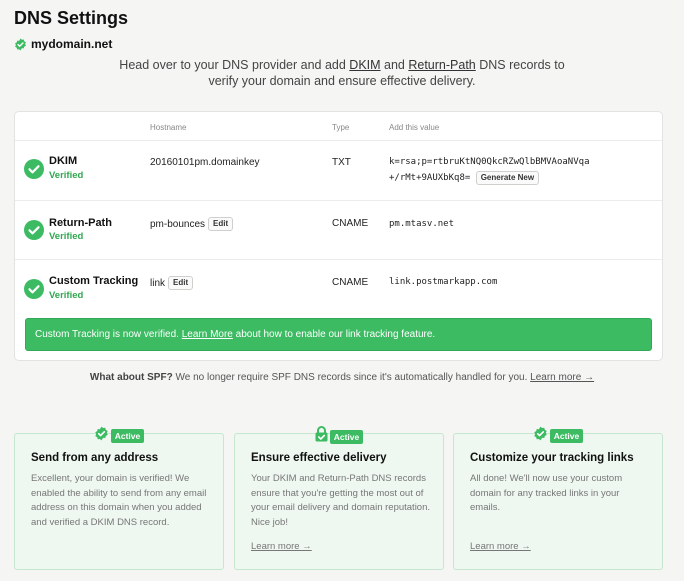 This screenshot has width=684, height=581. What do you see at coordinates (430, 178) in the screenshot?
I see `record-value-line: +/rMt+9AUXbKq8=` at bounding box center [430, 178].